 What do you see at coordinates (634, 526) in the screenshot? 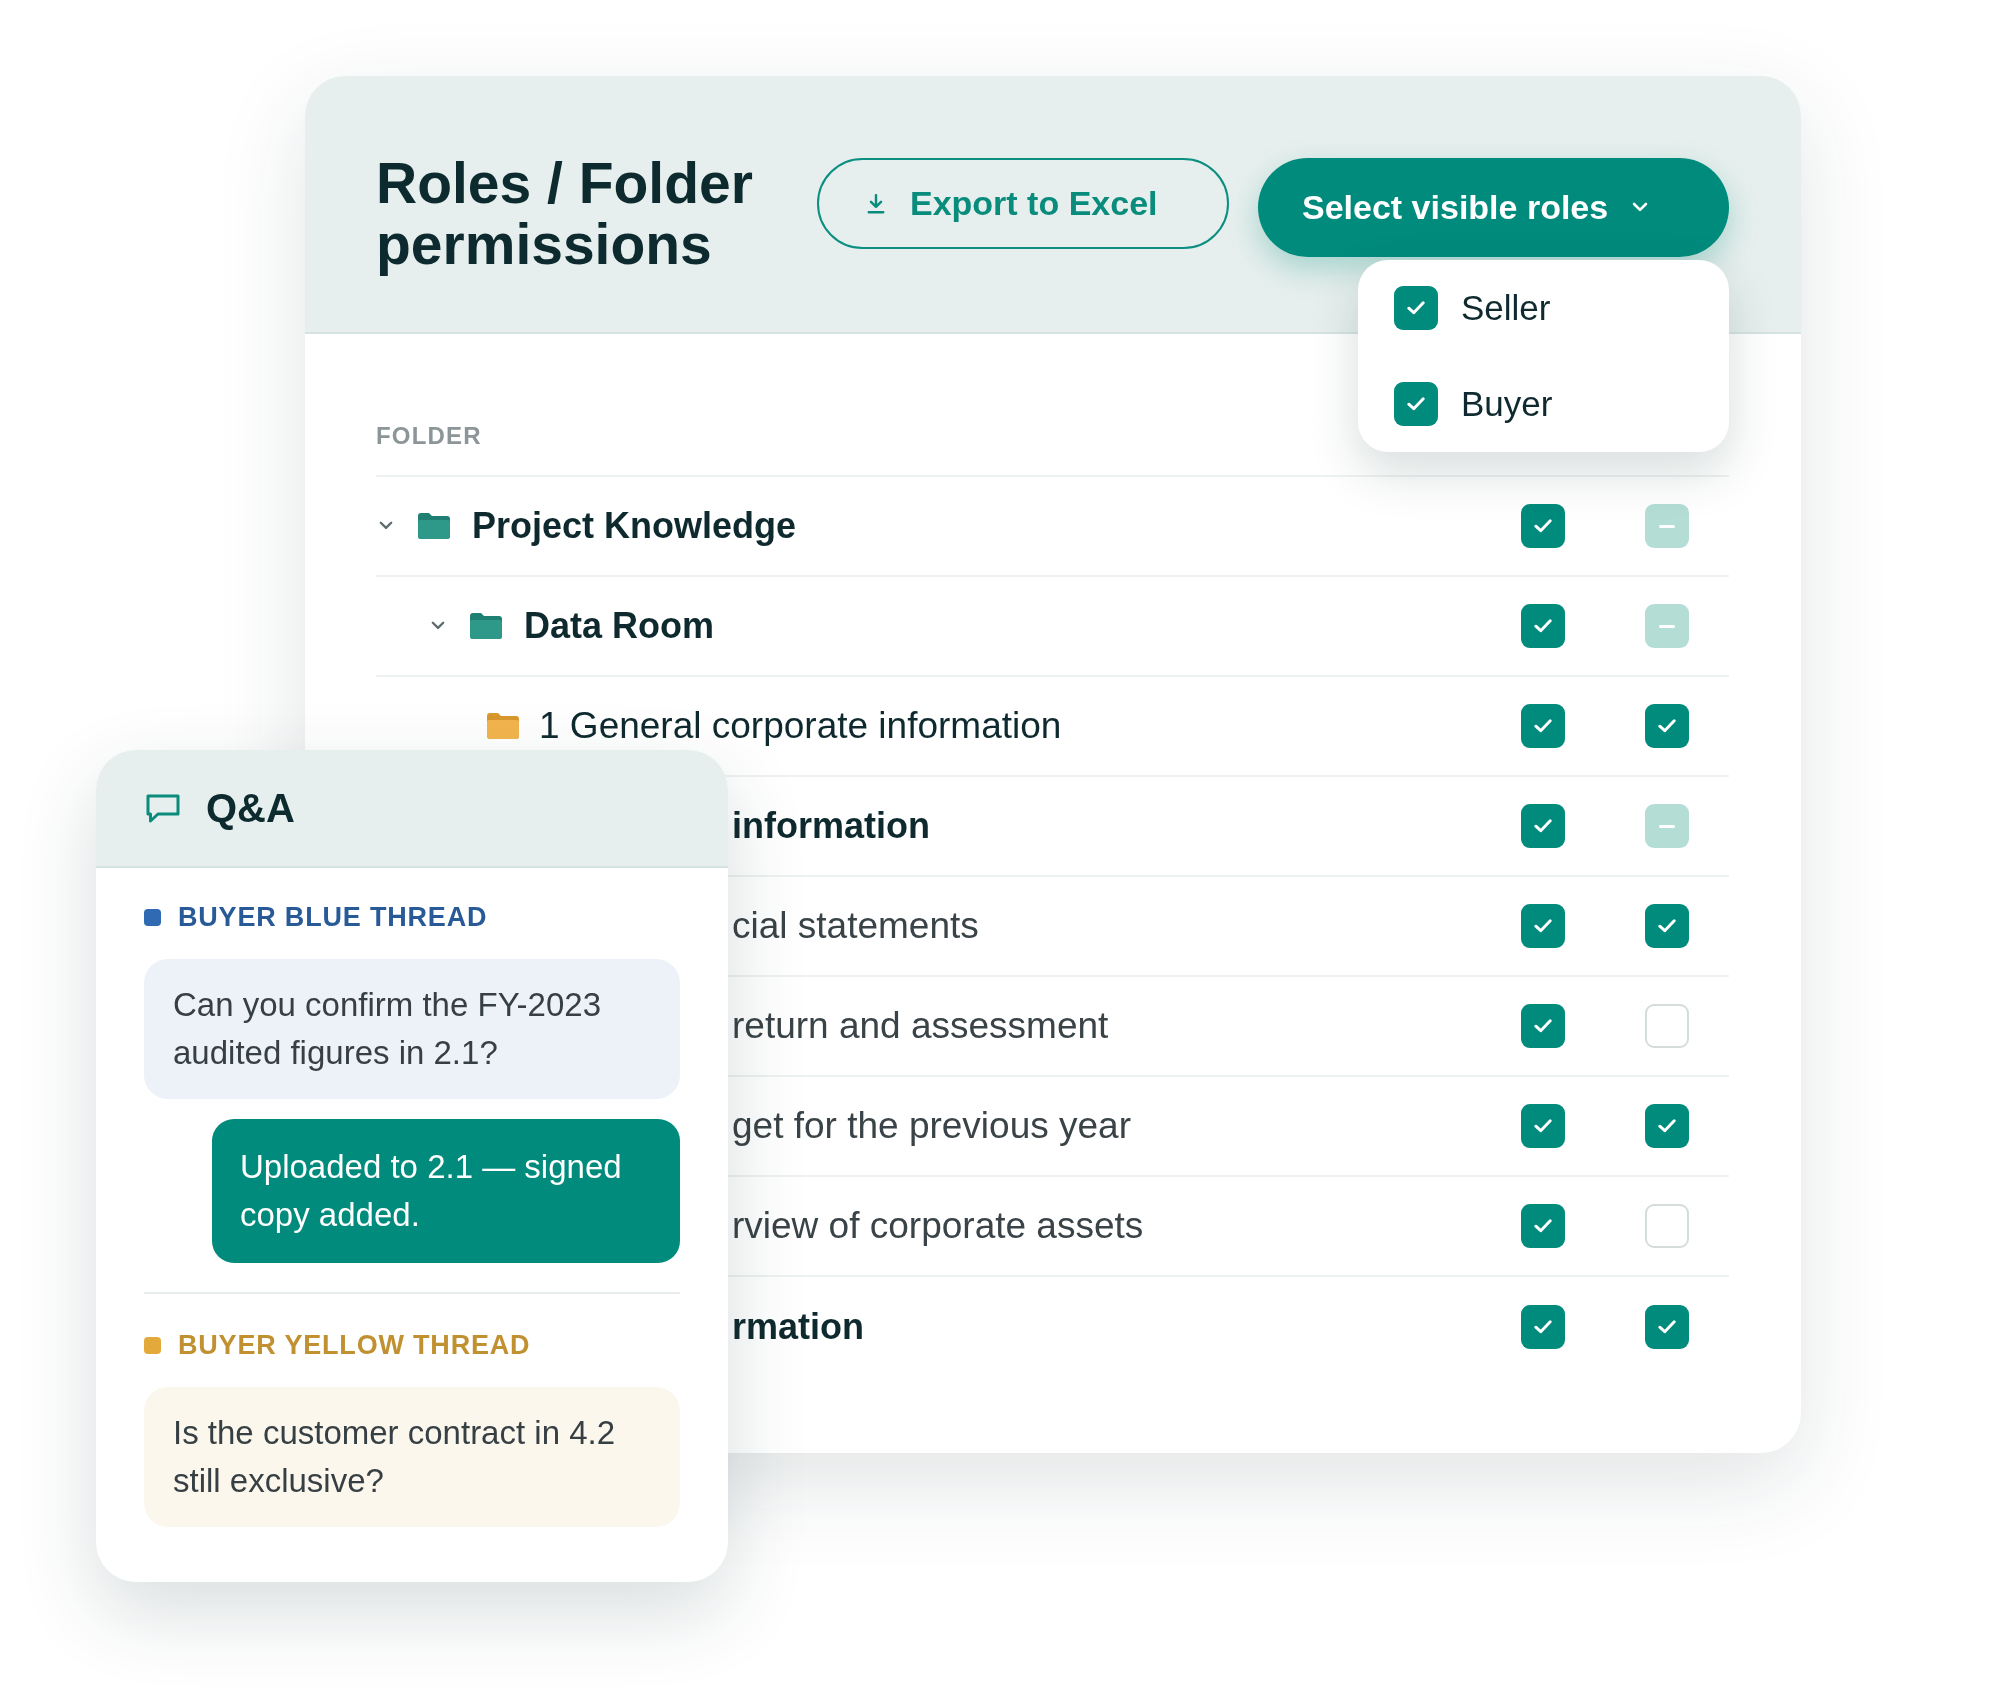
I see `folder-name: Project Knowledge` at bounding box center [634, 526].